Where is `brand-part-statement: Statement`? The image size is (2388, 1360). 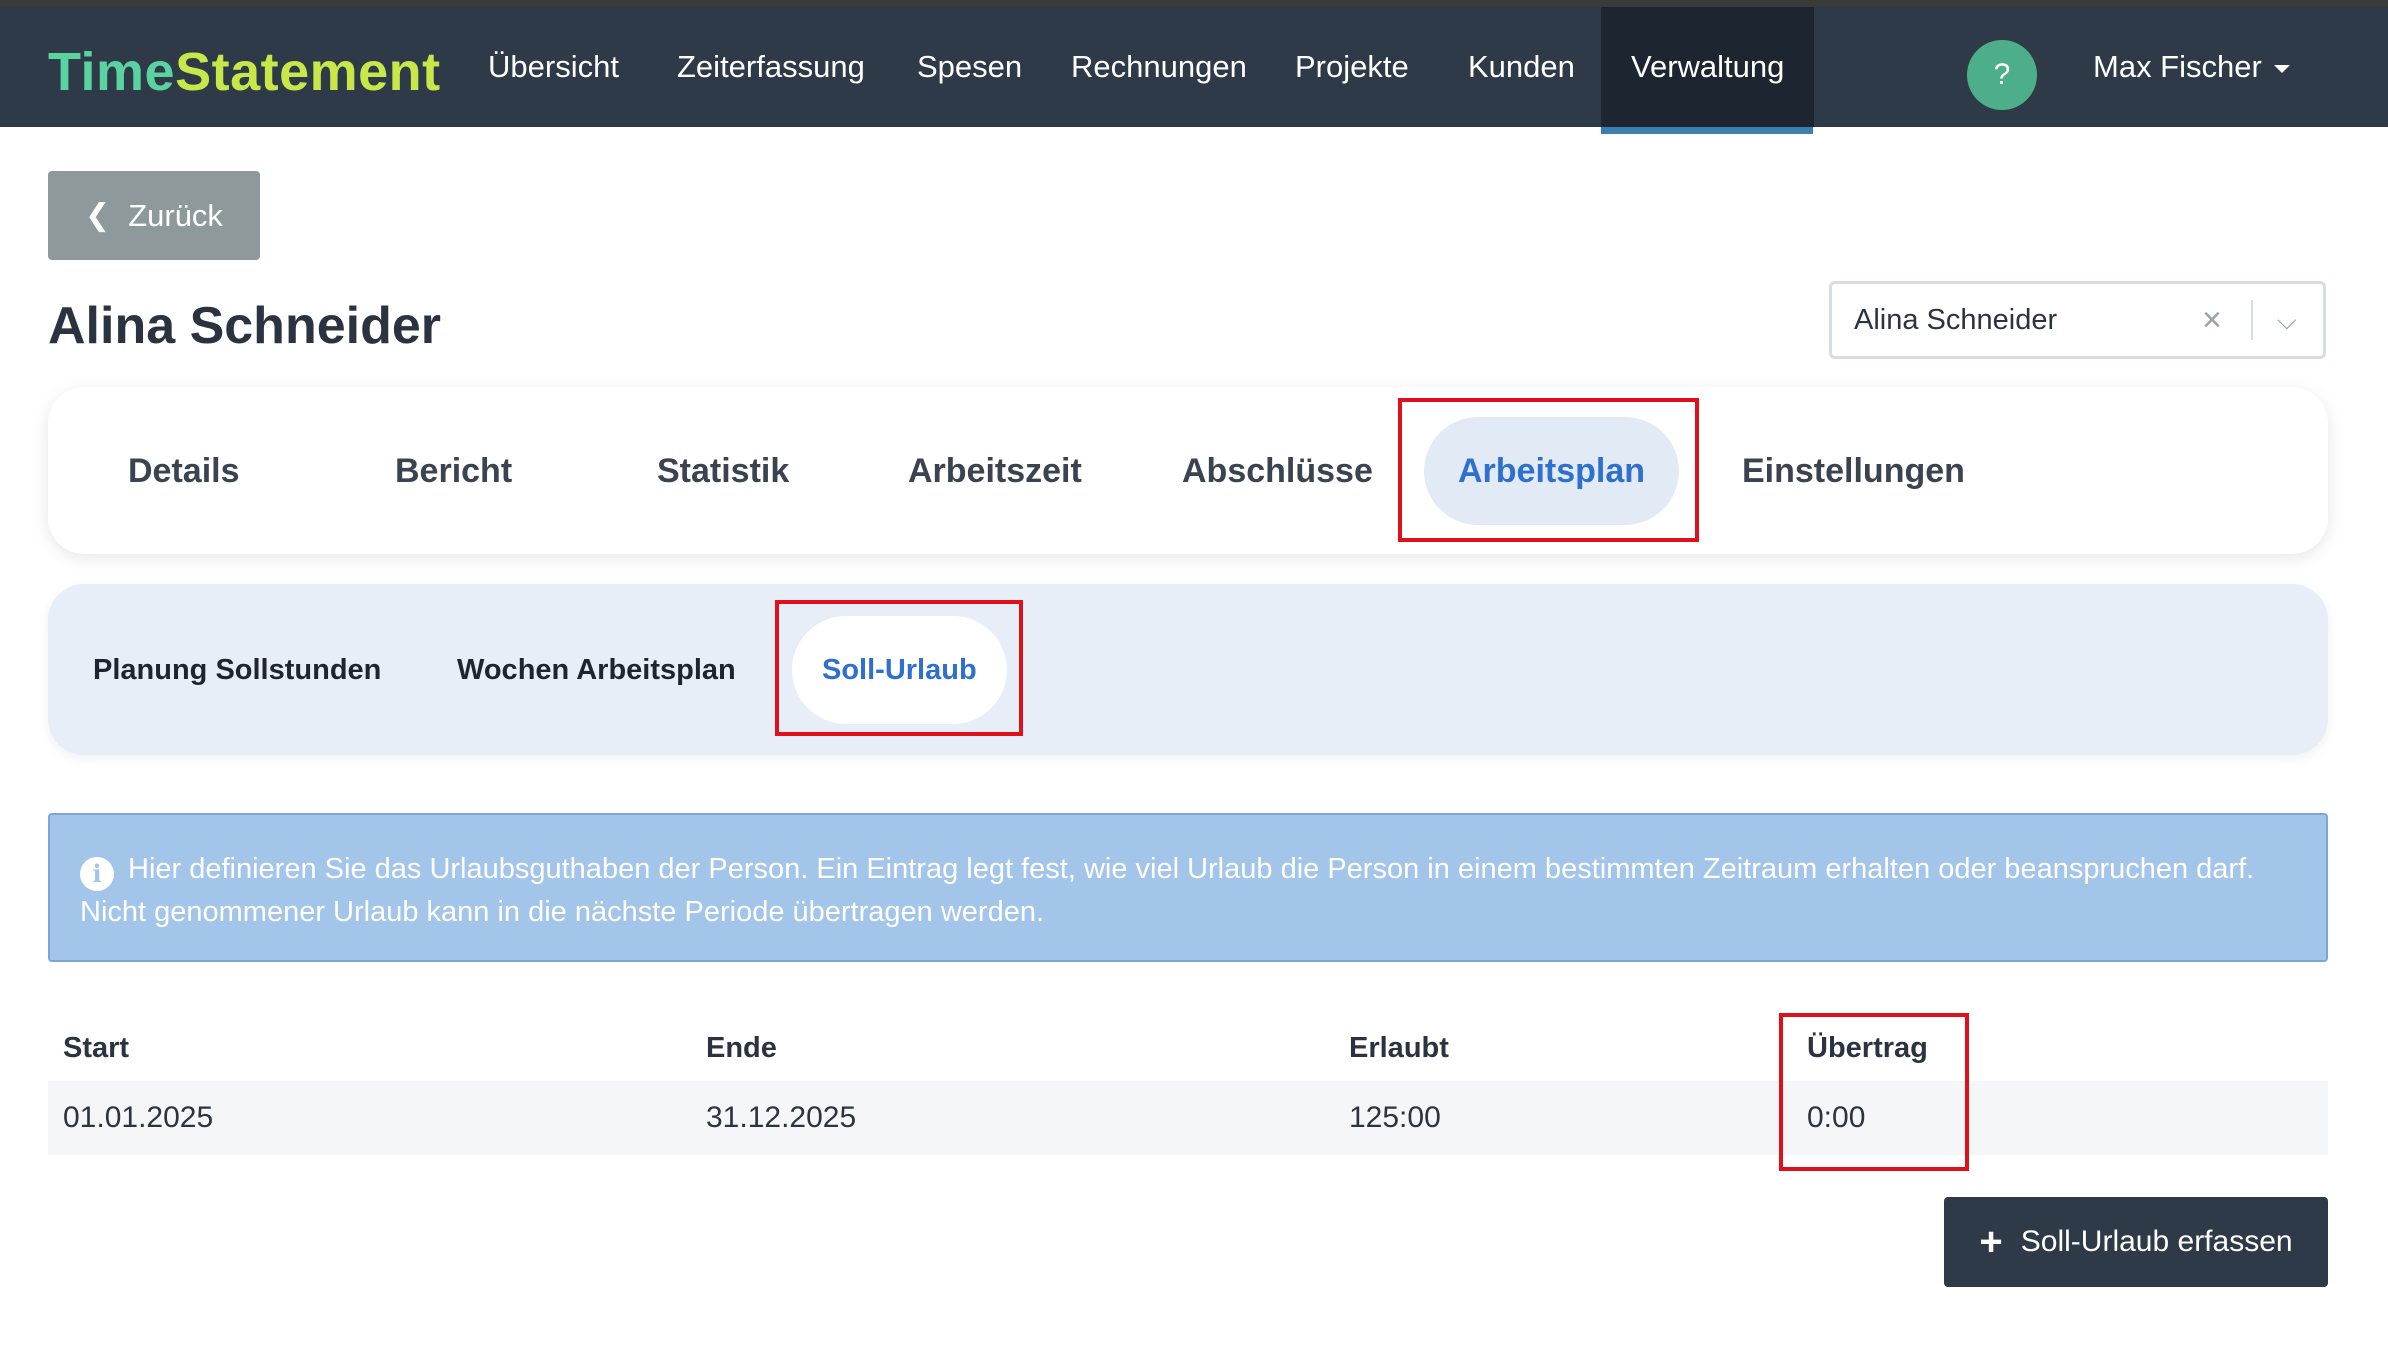 brand-part-statement: Statement is located at coordinates (308, 72).